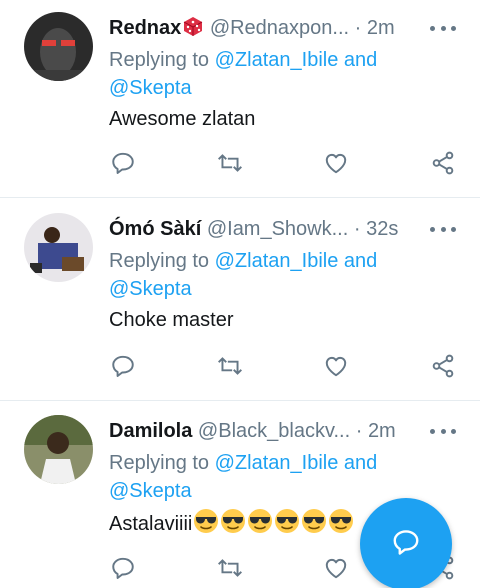 This screenshot has width=480, height=588. I want to click on tweet-header: Rednax @Rednaxpon... · 2m, so click(264, 28).